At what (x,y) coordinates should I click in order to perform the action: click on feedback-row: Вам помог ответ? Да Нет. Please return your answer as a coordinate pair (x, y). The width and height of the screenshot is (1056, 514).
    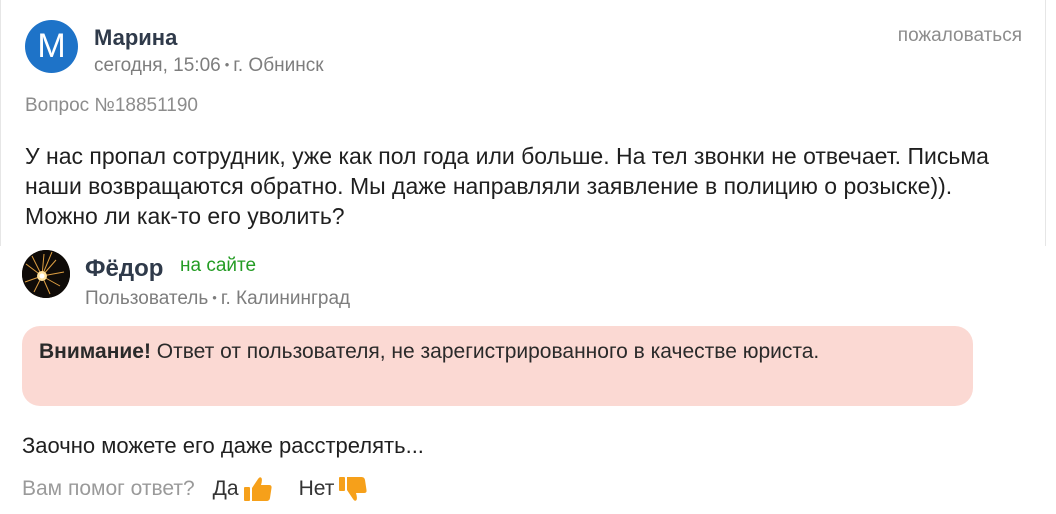
    Looking at the image, I should click on (195, 489).